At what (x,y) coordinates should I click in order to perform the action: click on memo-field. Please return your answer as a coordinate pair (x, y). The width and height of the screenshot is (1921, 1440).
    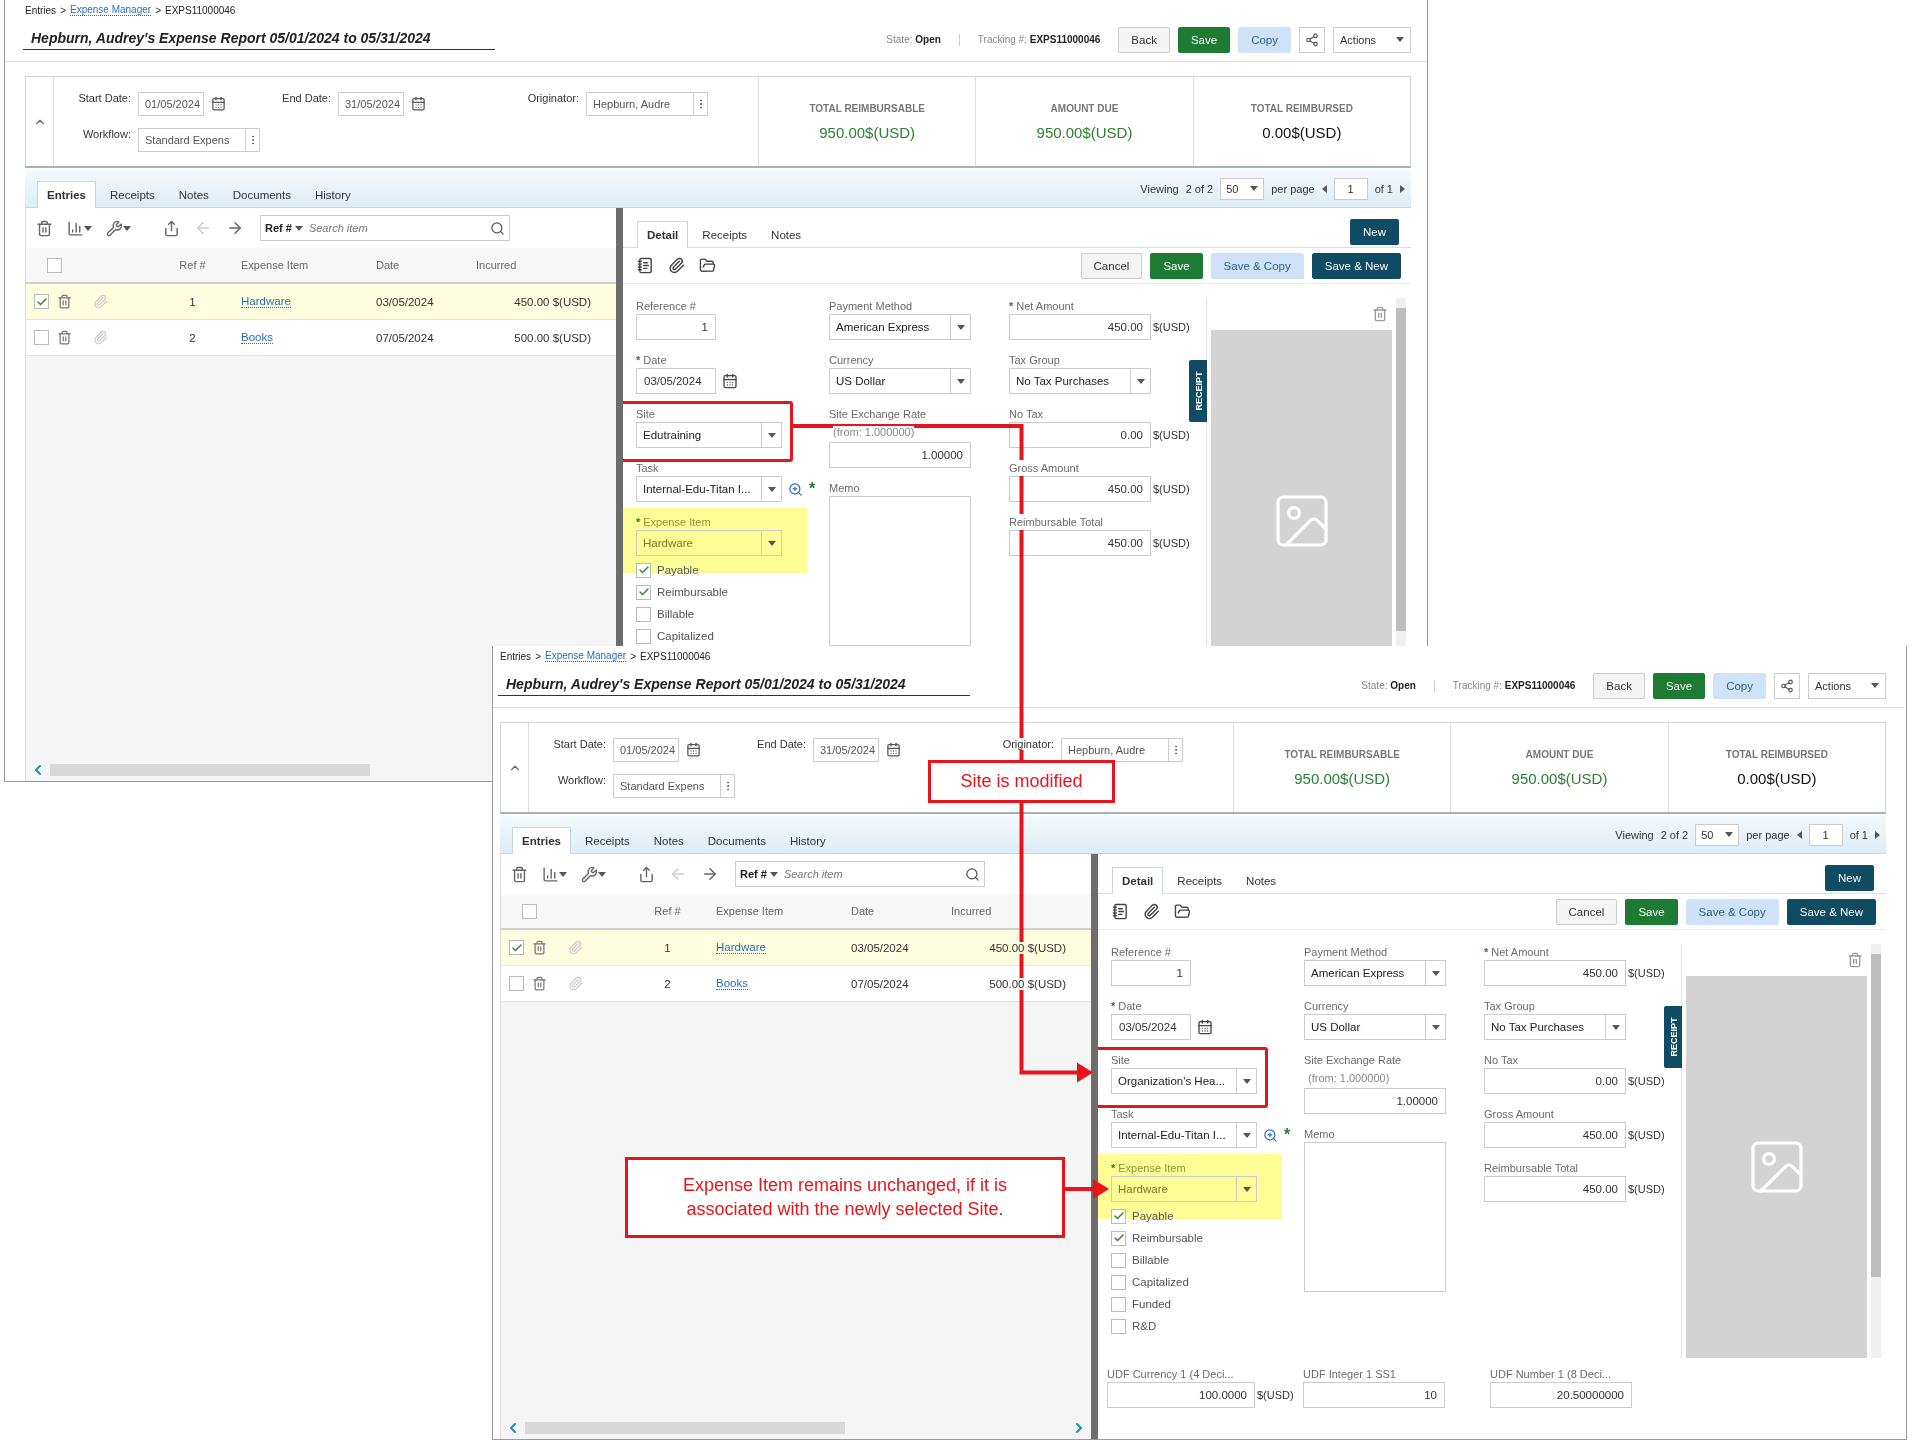
    Looking at the image, I should click on (900, 571).